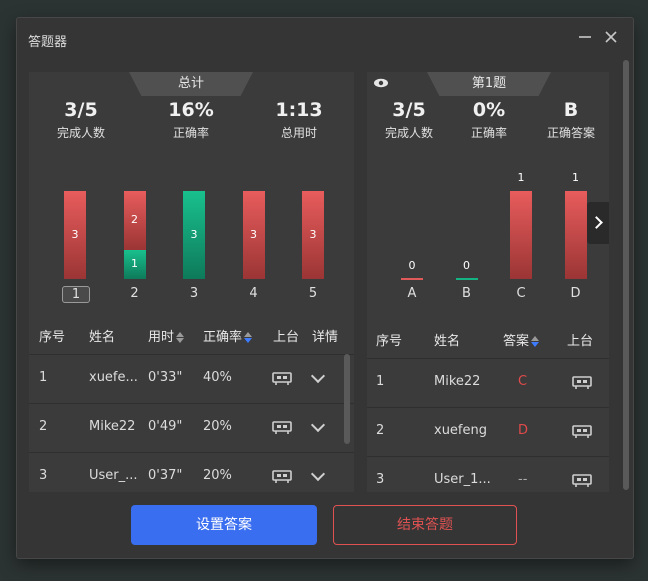  What do you see at coordinates (191, 247) in the screenshot?
I see `summary-bar-chart: 3 1 1 2 2 3 3 3 4 3 5` at bounding box center [191, 247].